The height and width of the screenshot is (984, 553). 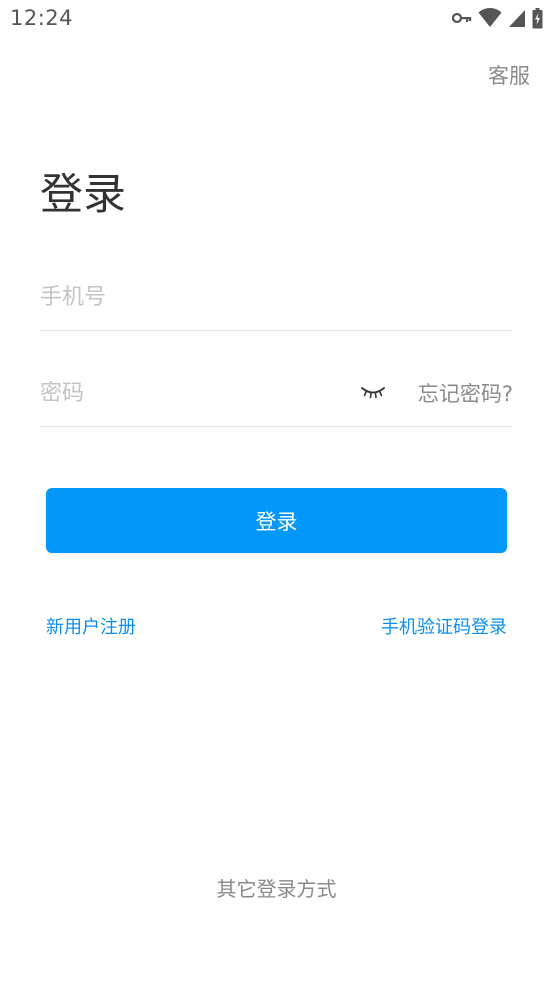 I want to click on phone-field-container, so click(x=276, y=301).